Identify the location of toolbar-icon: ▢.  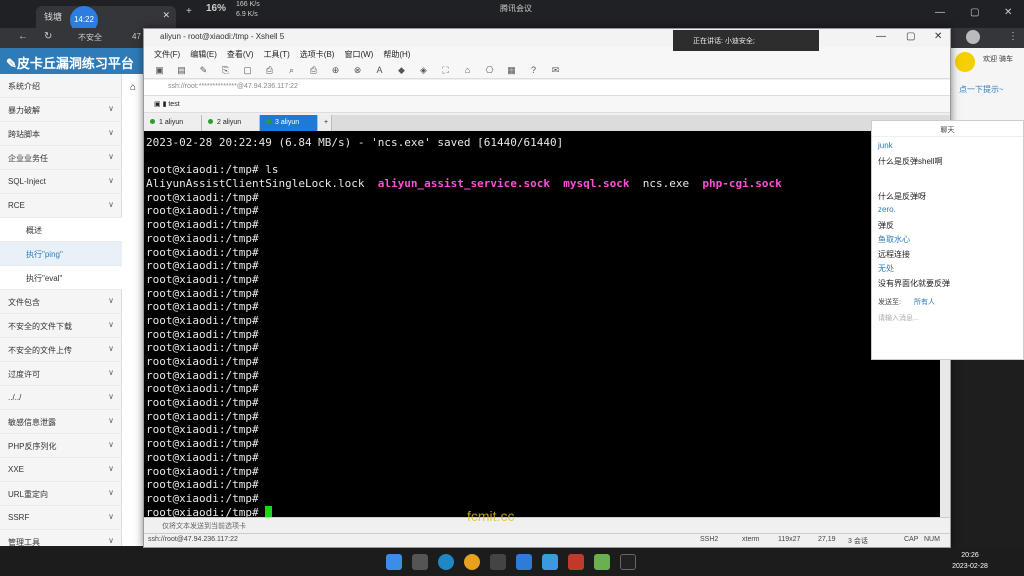
(247, 70).